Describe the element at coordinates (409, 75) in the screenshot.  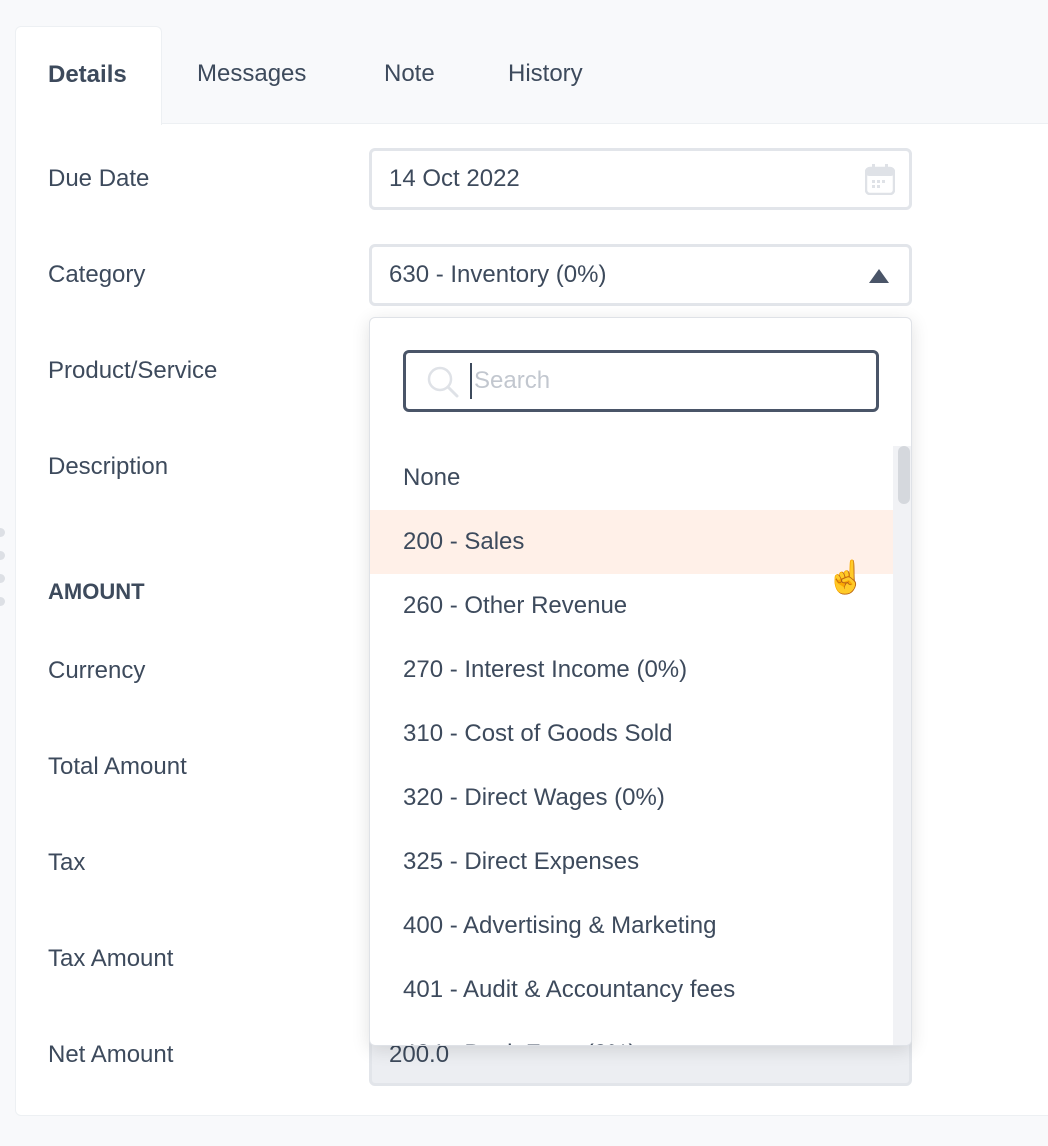
I see `tab-note: Note` at that location.